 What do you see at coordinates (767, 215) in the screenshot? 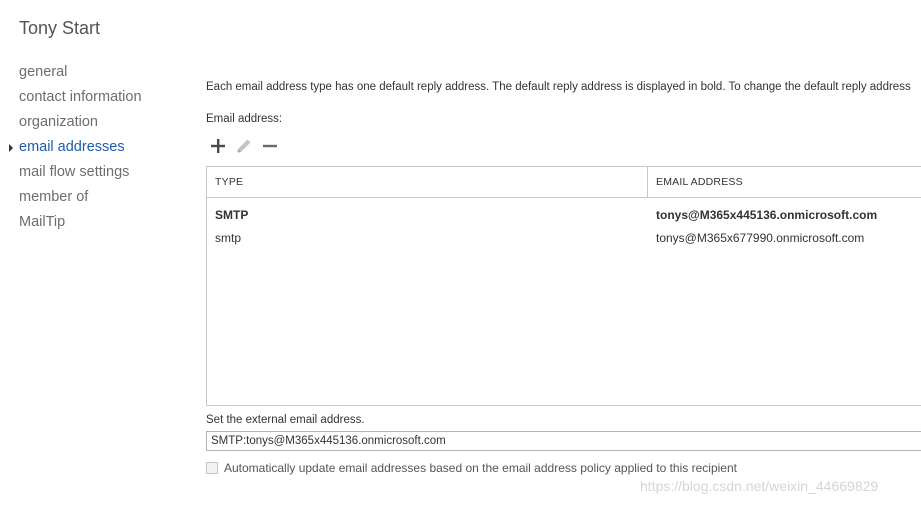
I see `cell-email-address: tonys@M365x445136.onmicrosoft.com` at bounding box center [767, 215].